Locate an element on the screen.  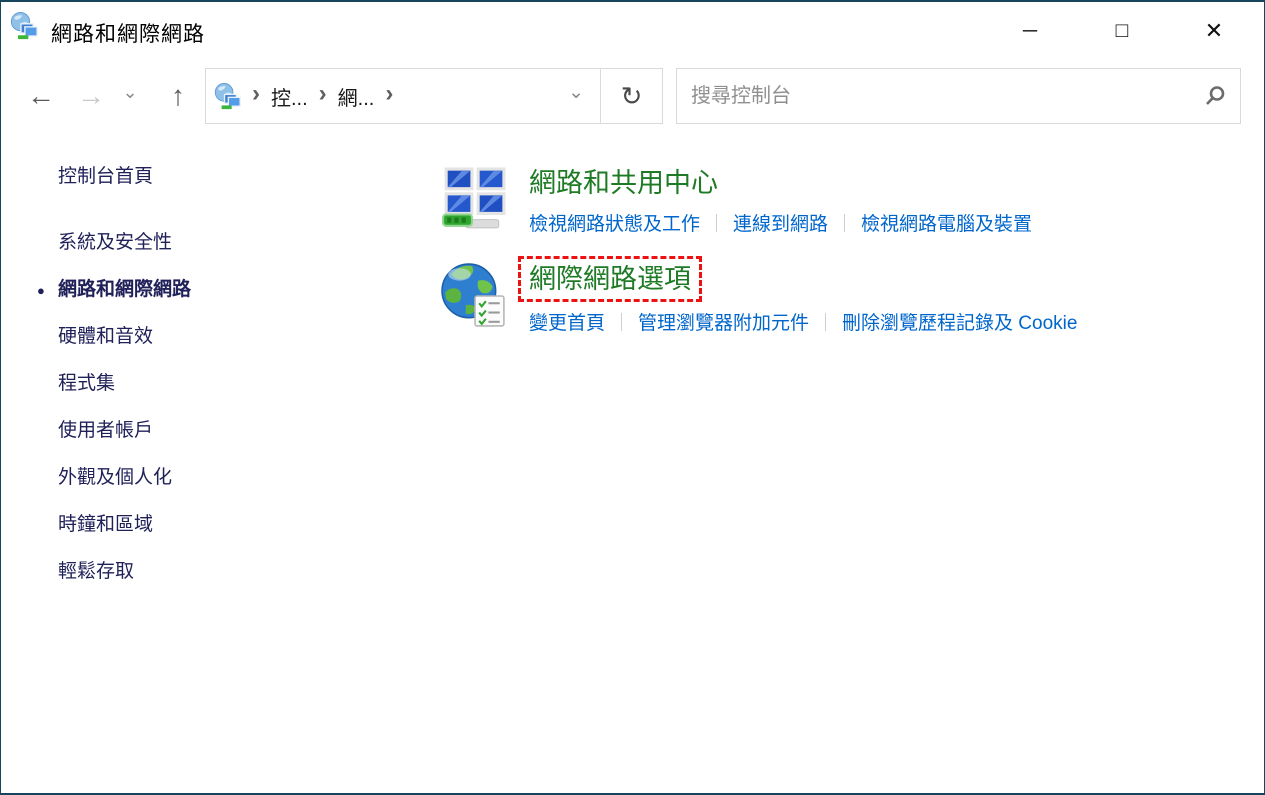
sidebar-item-user-accounts: 使用者帳戶 is located at coordinates (223, 431).